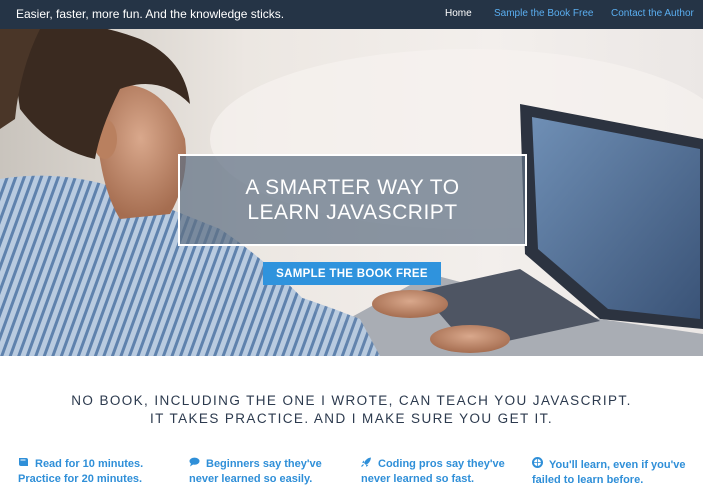  Describe the element at coordinates (418, 479) in the screenshot. I see `feature-text-line-2: never learned so fast.` at that location.